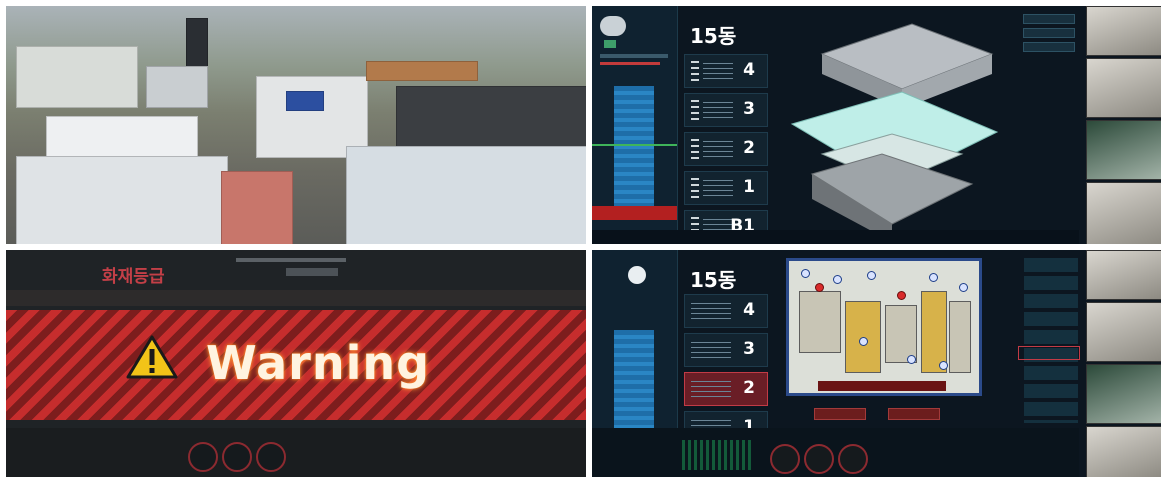 The width and height of the screenshot is (1161, 477). What do you see at coordinates (884, 327) in the screenshot?
I see `floor-plan-map` at bounding box center [884, 327].